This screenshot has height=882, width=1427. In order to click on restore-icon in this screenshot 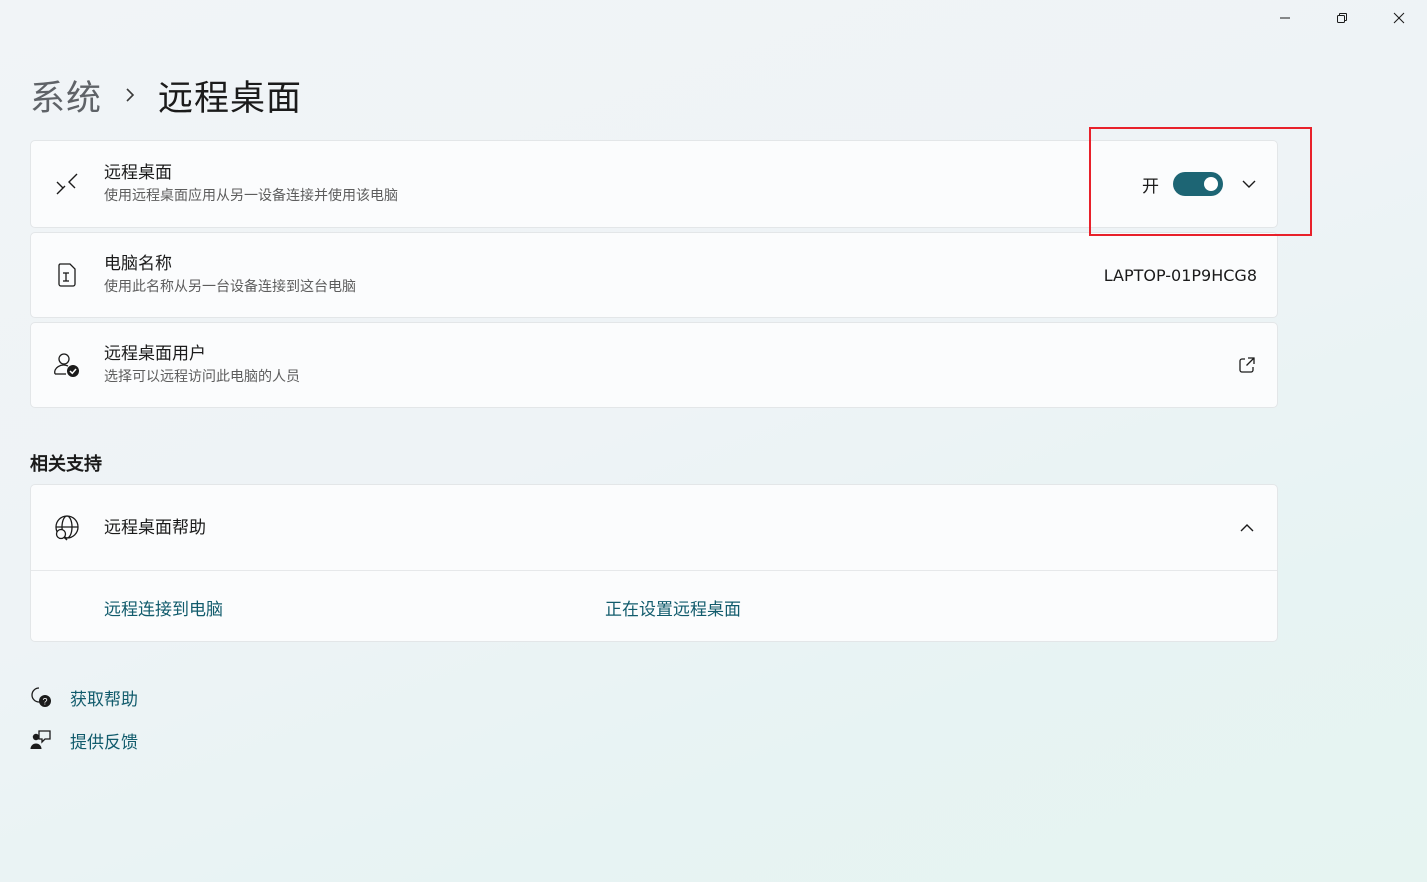, I will do `click(1341, 18)`.